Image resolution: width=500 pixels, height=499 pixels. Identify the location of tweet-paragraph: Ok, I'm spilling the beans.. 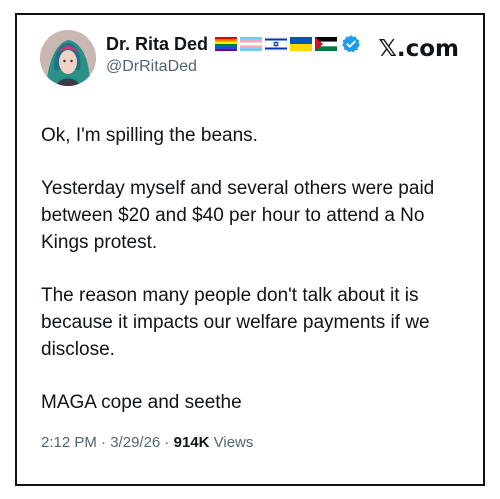
(149, 135).